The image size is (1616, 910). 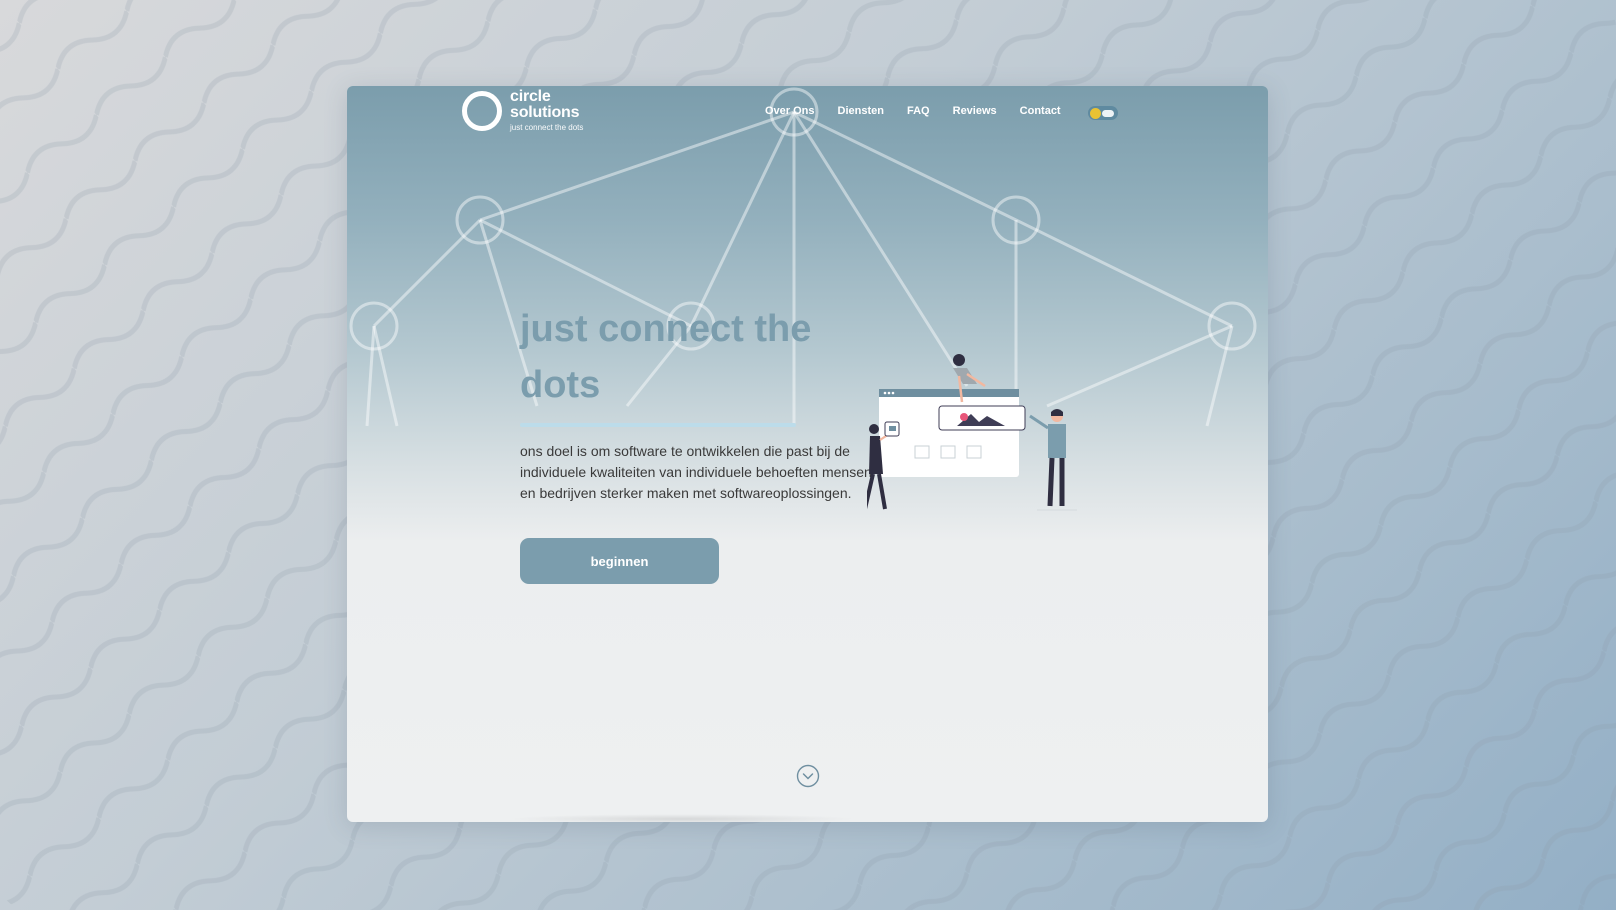 I want to click on nav-item-diensten: Diensten, so click(x=861, y=111).